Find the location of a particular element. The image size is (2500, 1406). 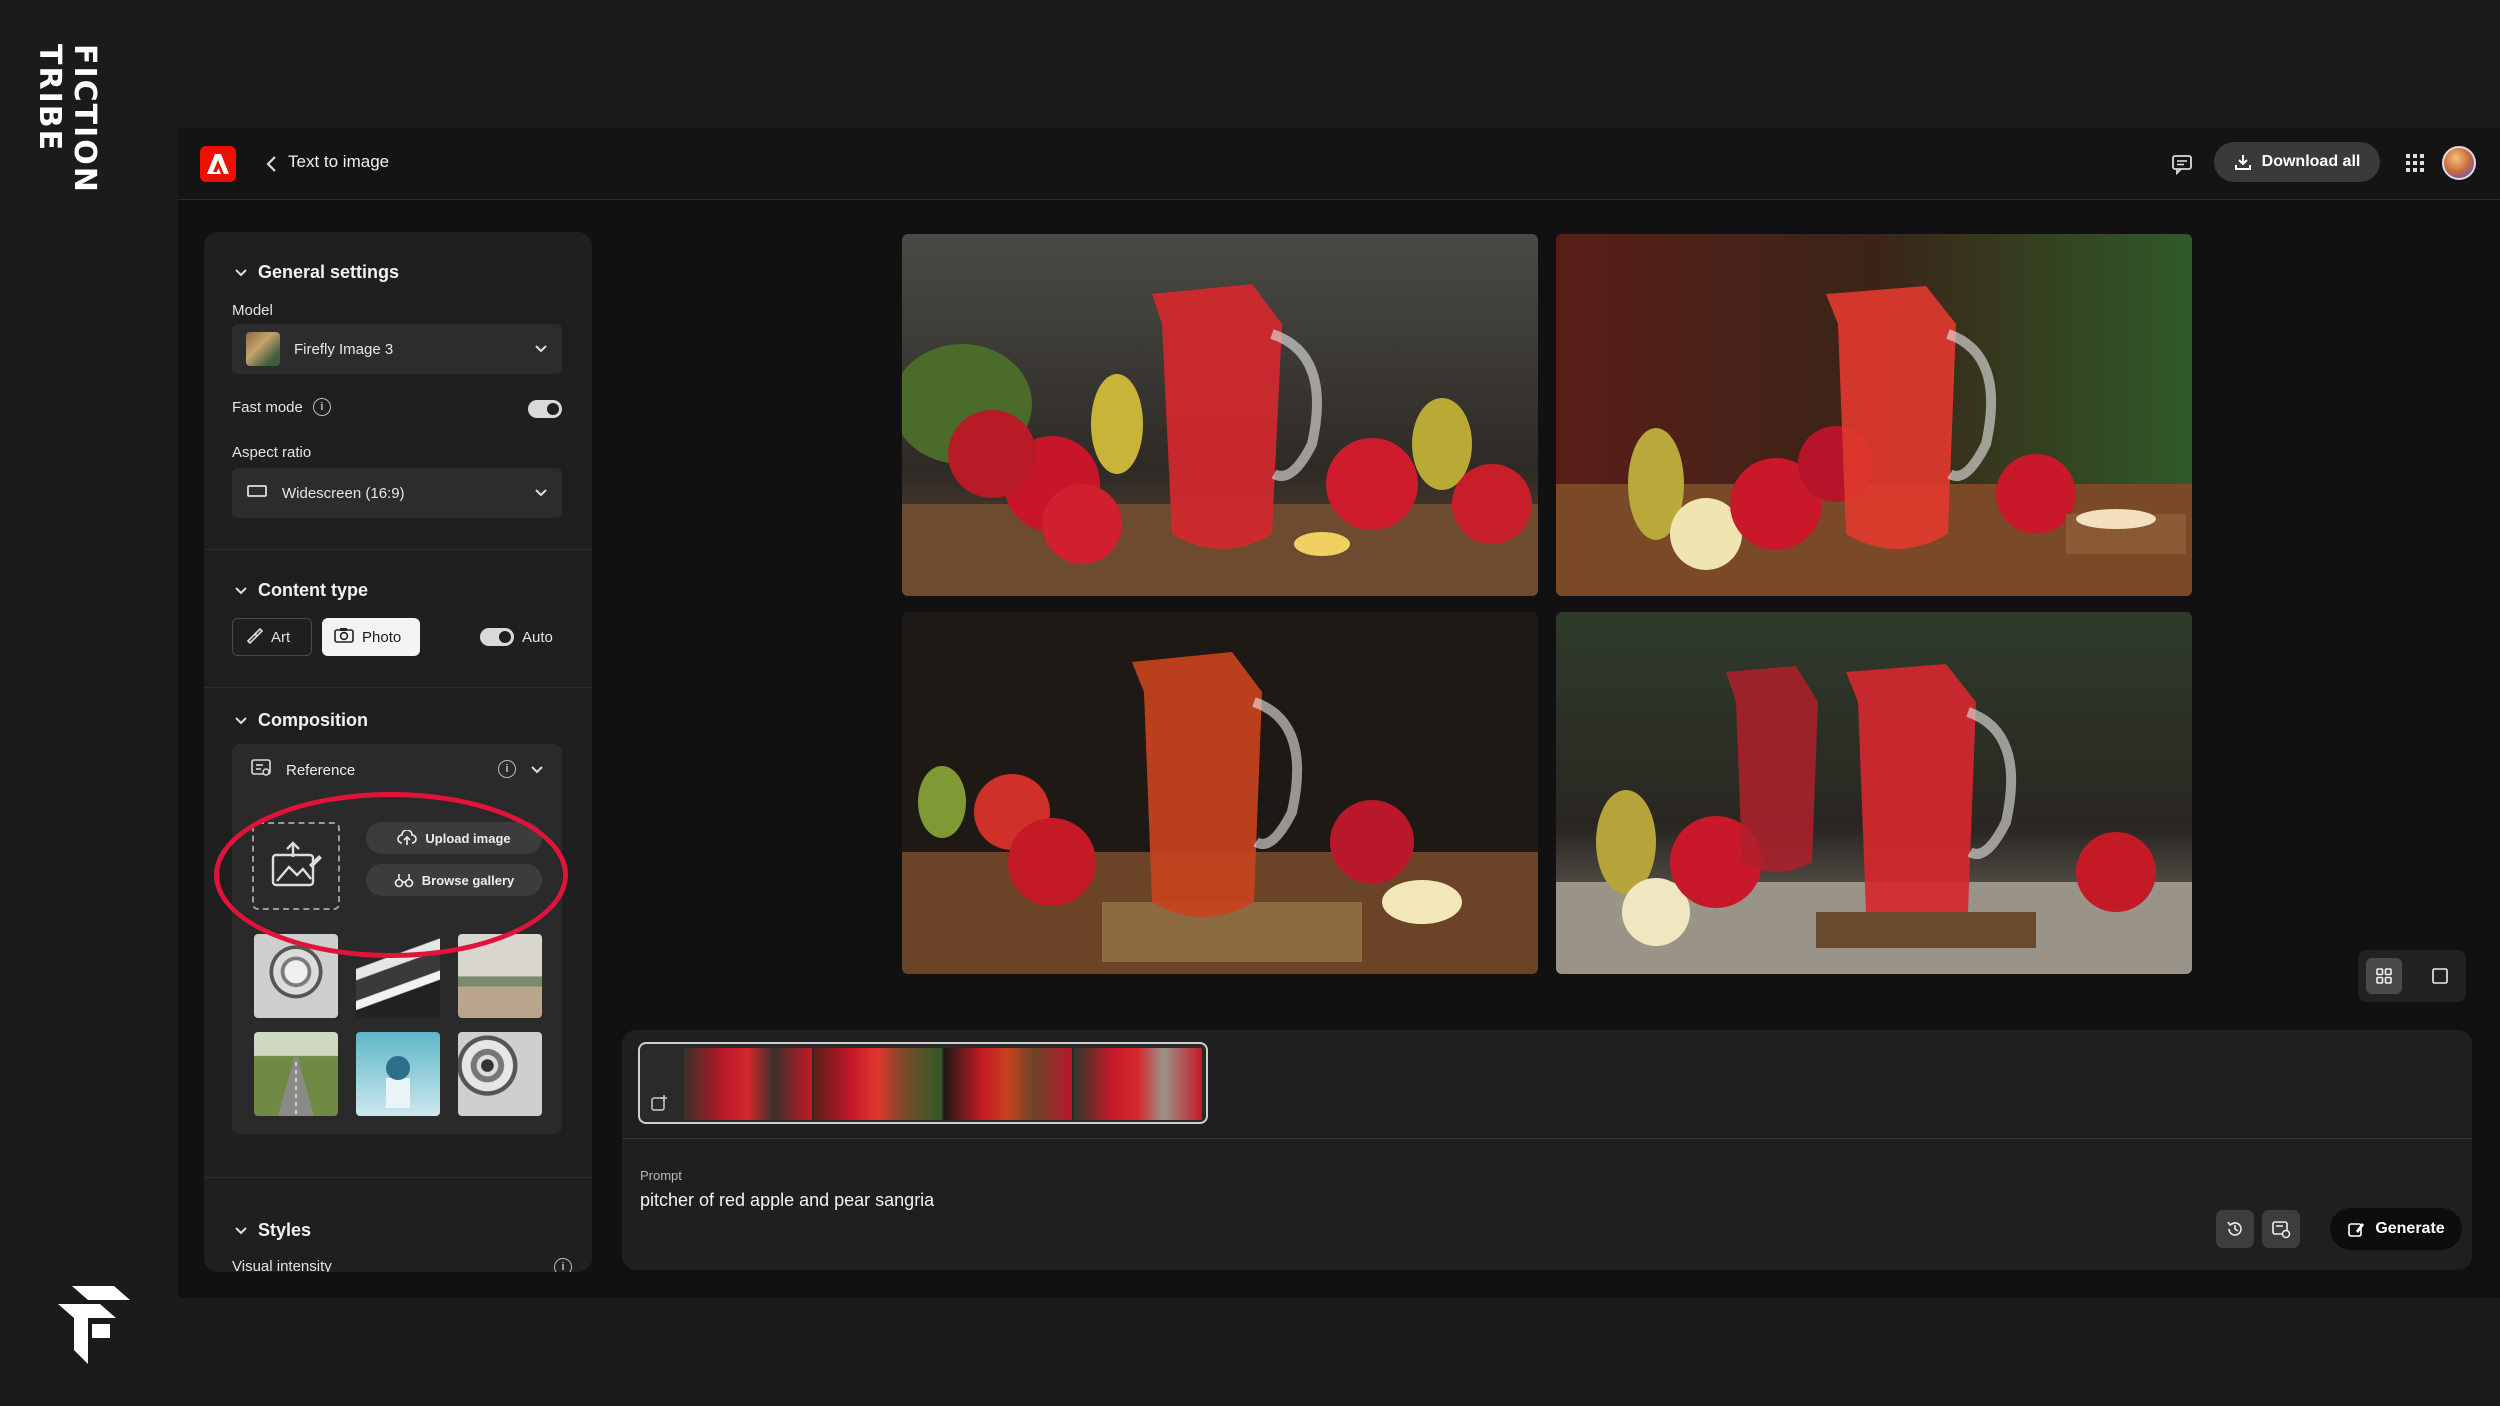

auto-toggle is located at coordinates (497, 637).